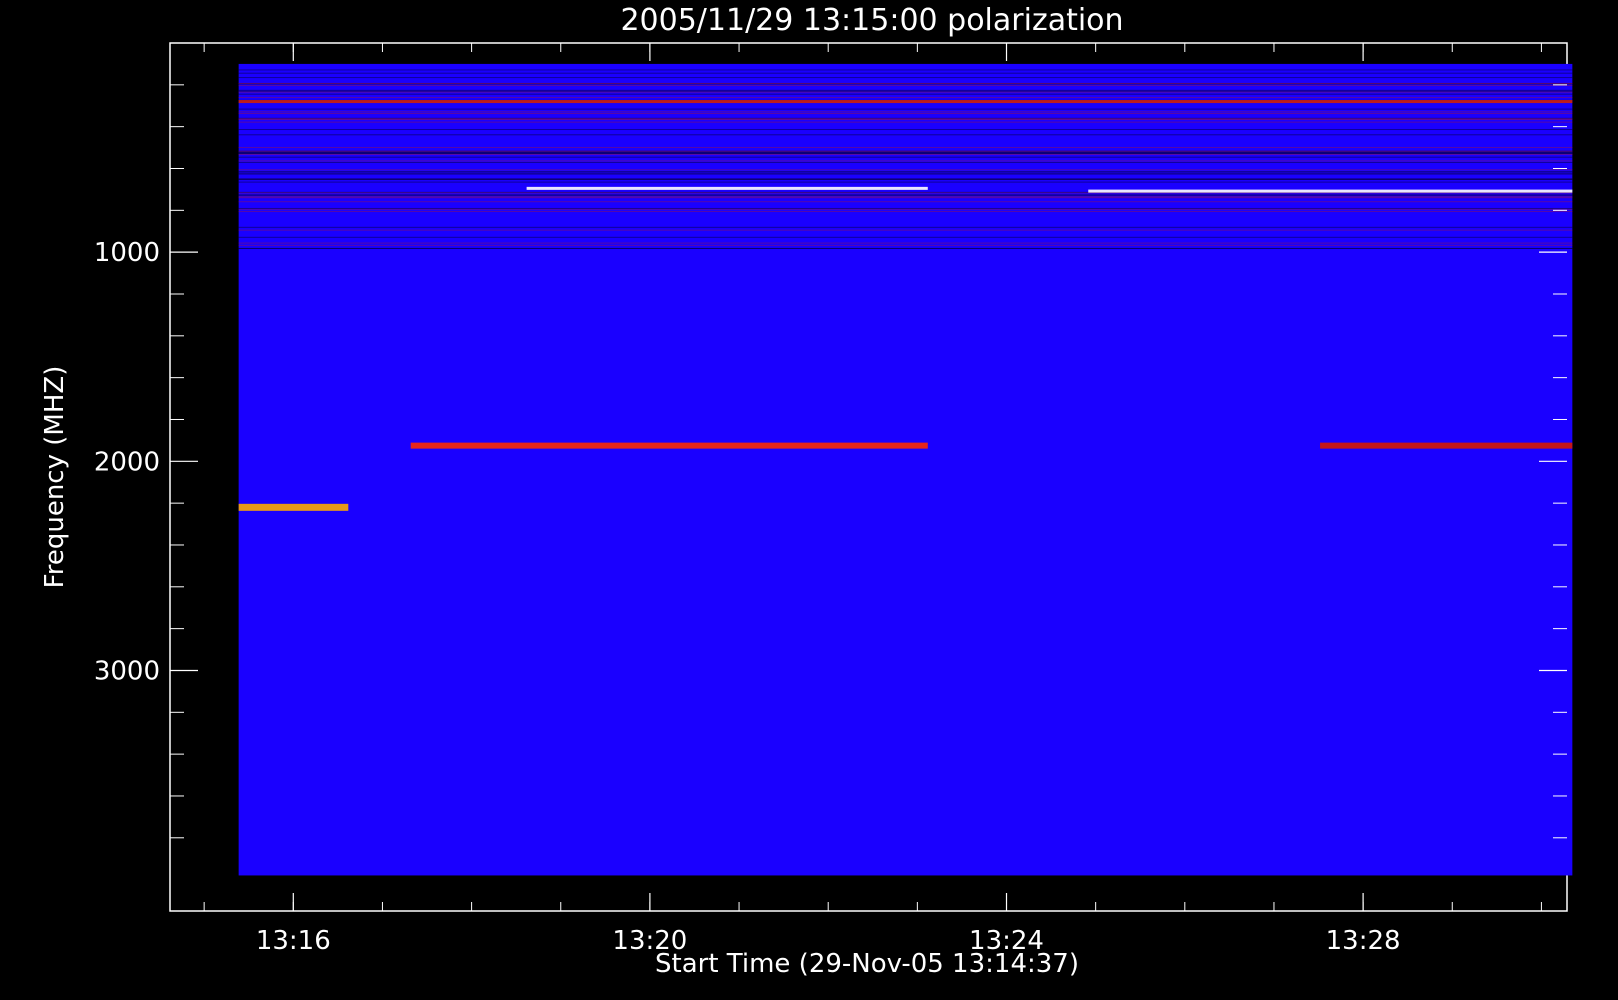  What do you see at coordinates (867, 964) in the screenshot?
I see `x-axis-label: Start Time (29-Nov-05 13:14:37)` at bounding box center [867, 964].